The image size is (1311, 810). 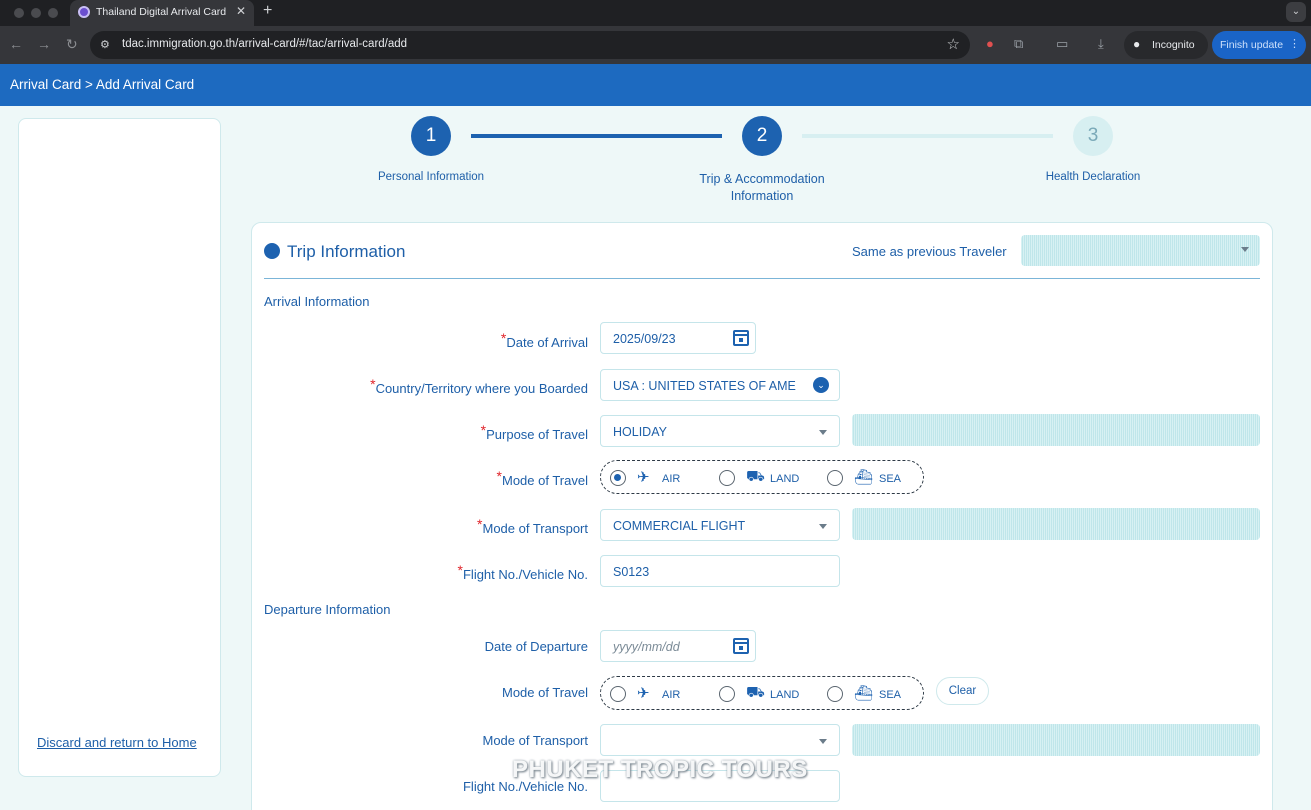 What do you see at coordinates (671, 479) in the screenshot?
I see `arrival-mode-air-label: AIR` at bounding box center [671, 479].